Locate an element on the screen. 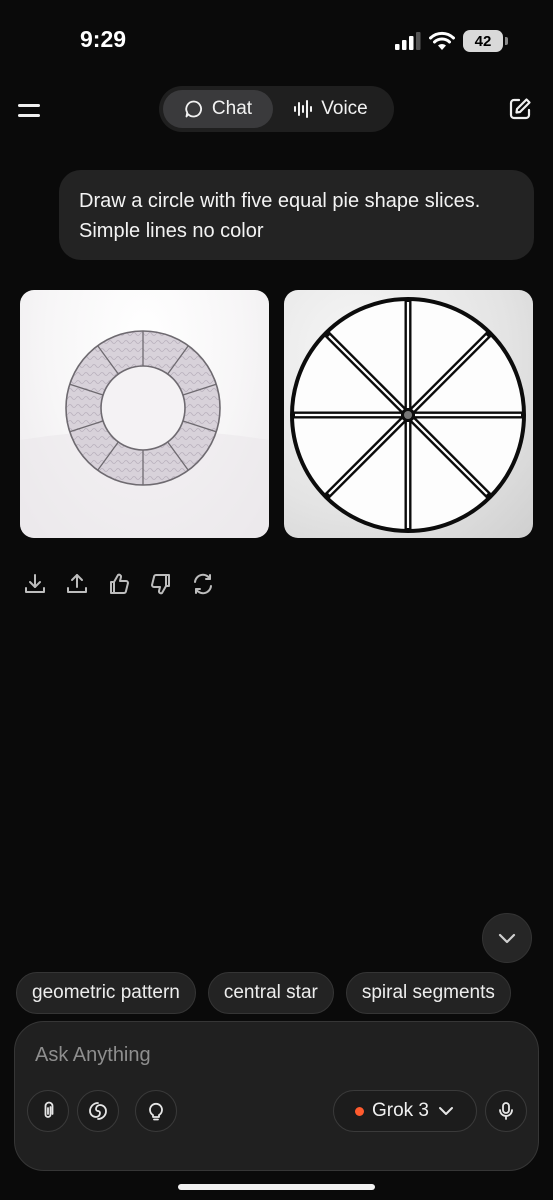  wifi-icon is located at coordinates (442, 40).